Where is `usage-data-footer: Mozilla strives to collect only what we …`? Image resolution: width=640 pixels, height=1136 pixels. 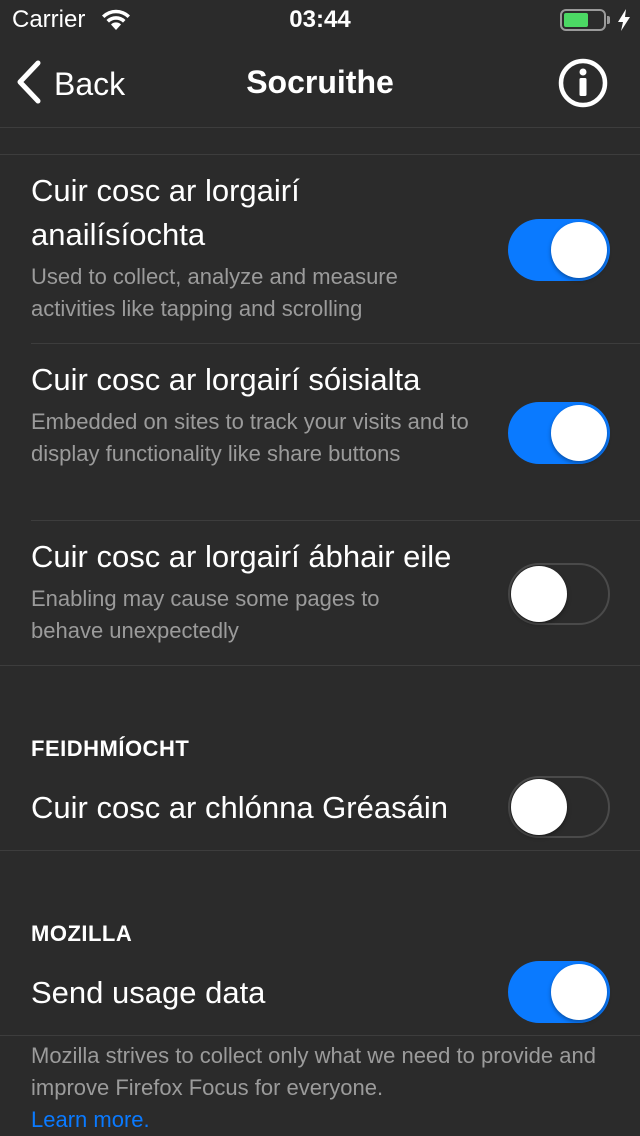 usage-data-footer: Mozilla strives to collect only what we … is located at coordinates (321, 1088).